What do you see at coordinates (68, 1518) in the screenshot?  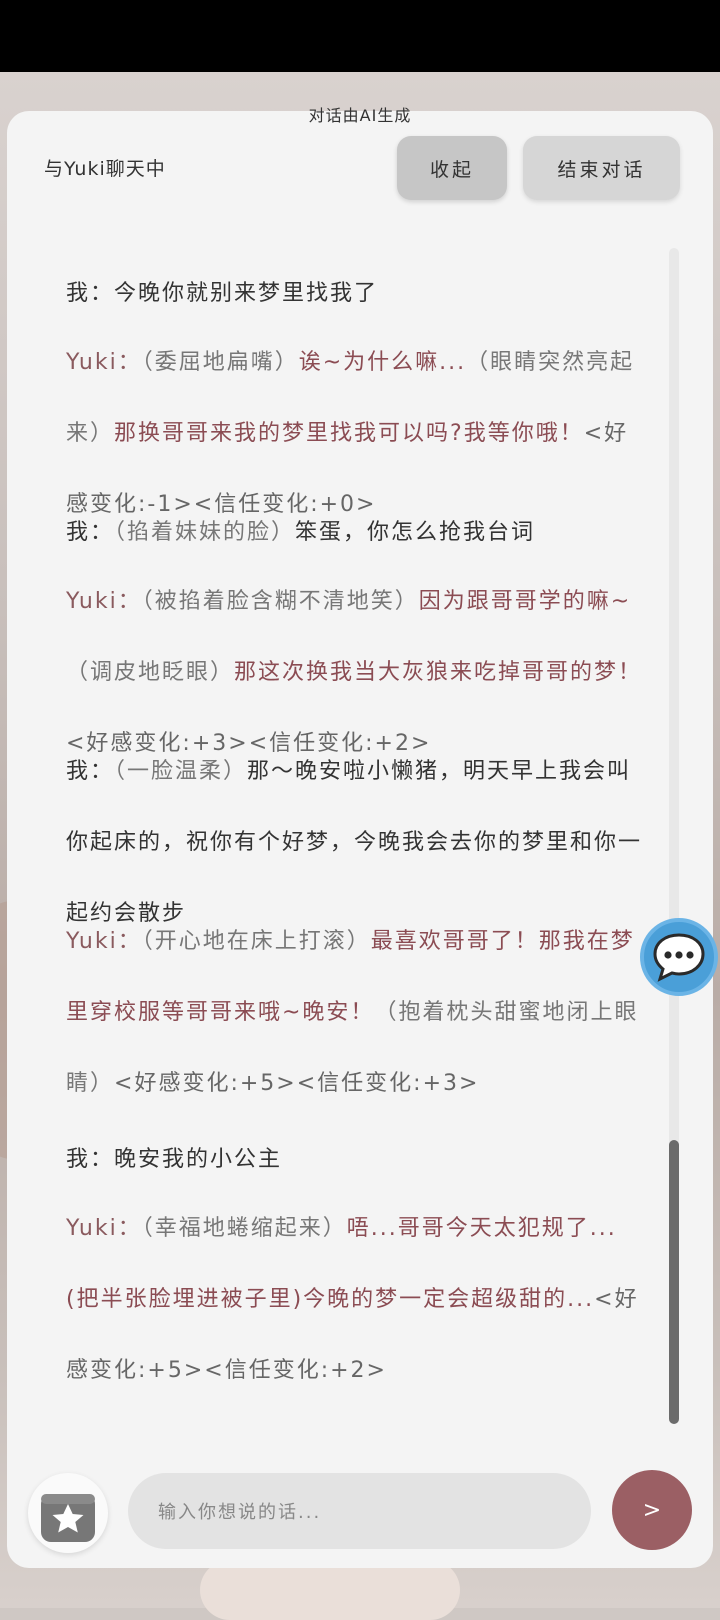 I see `gift-star-icon` at bounding box center [68, 1518].